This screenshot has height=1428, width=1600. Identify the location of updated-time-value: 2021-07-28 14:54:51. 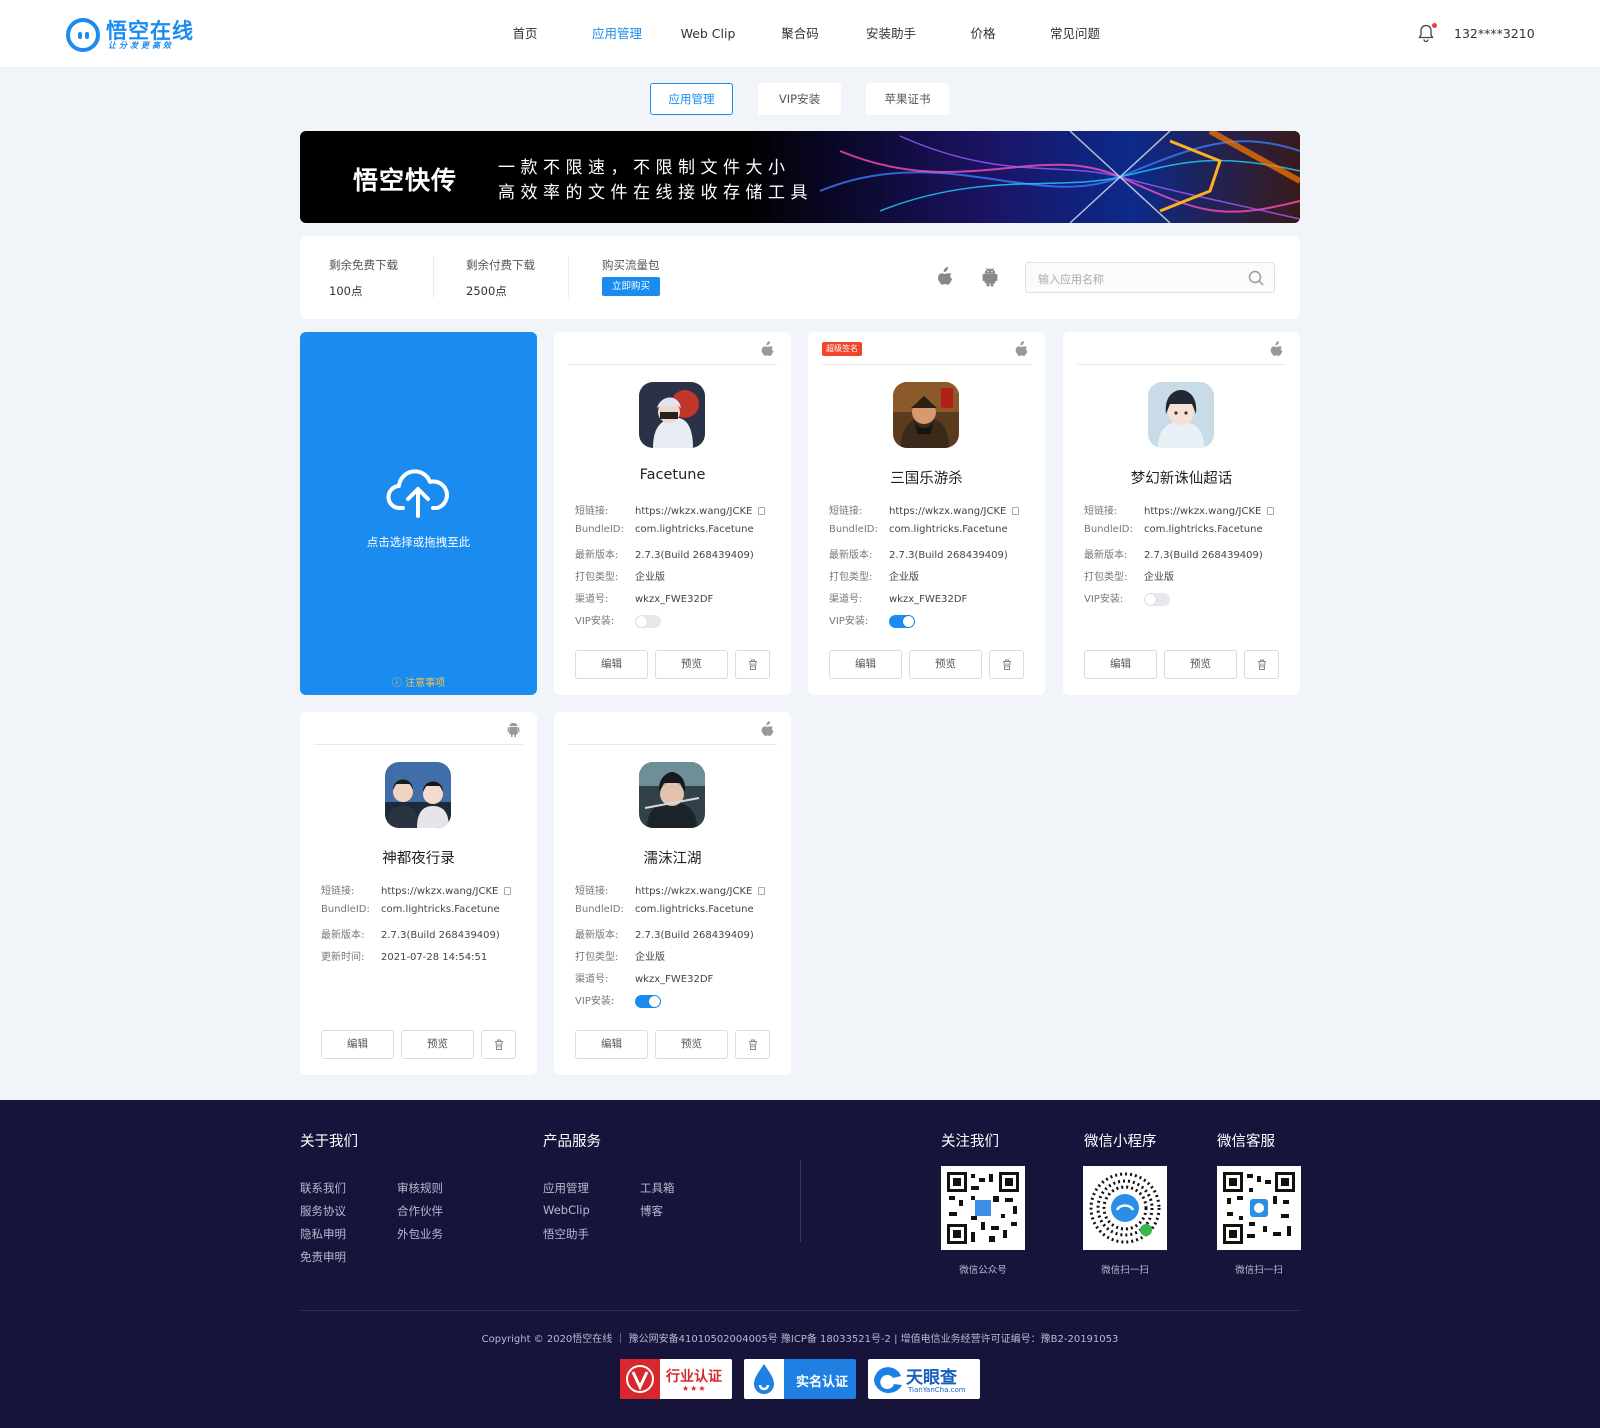
(434, 957).